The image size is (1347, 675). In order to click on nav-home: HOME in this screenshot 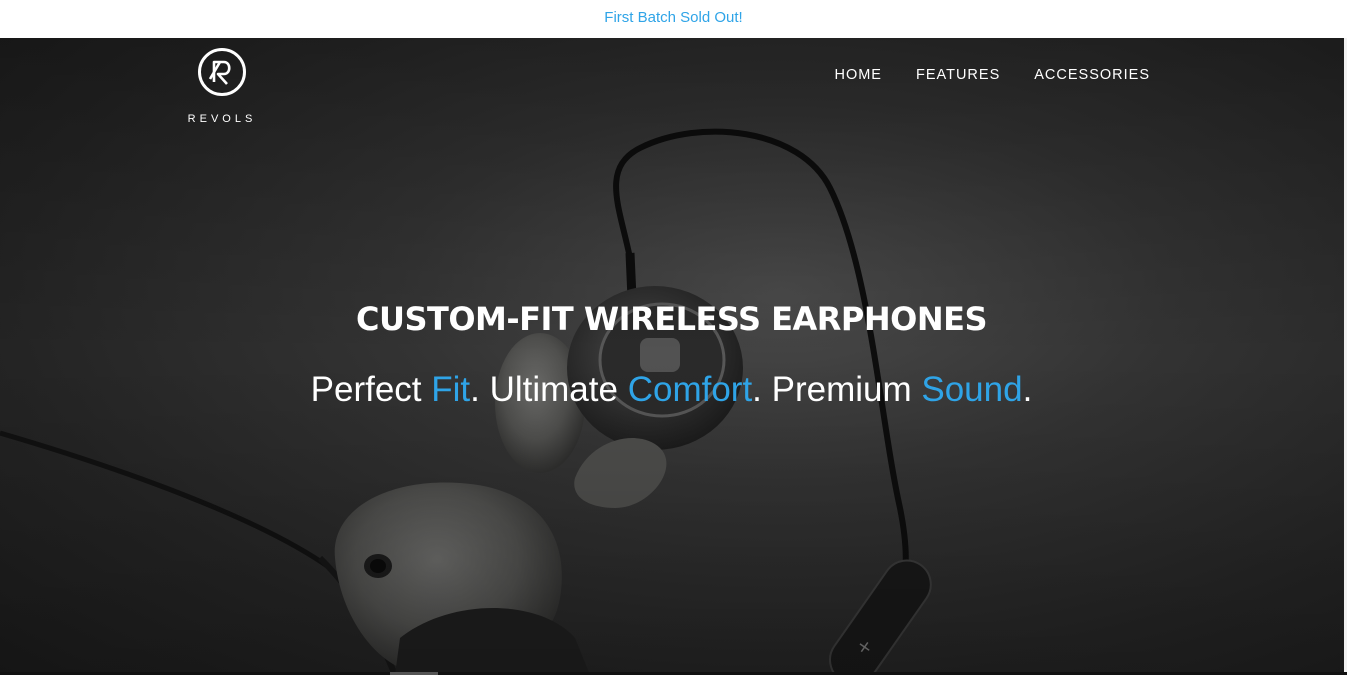, I will do `click(858, 75)`.